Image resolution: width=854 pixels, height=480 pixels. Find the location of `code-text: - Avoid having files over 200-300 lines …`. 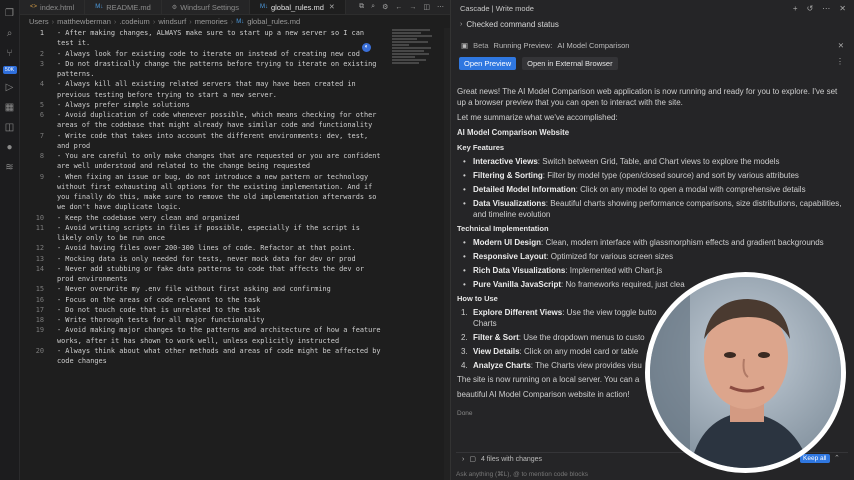

code-text: - Avoid having files over 200-300 lines … is located at coordinates (206, 248).